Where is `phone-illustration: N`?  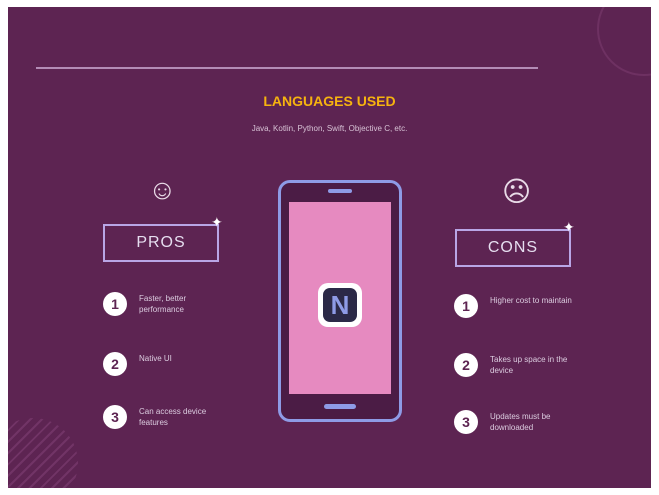 phone-illustration: N is located at coordinates (340, 301).